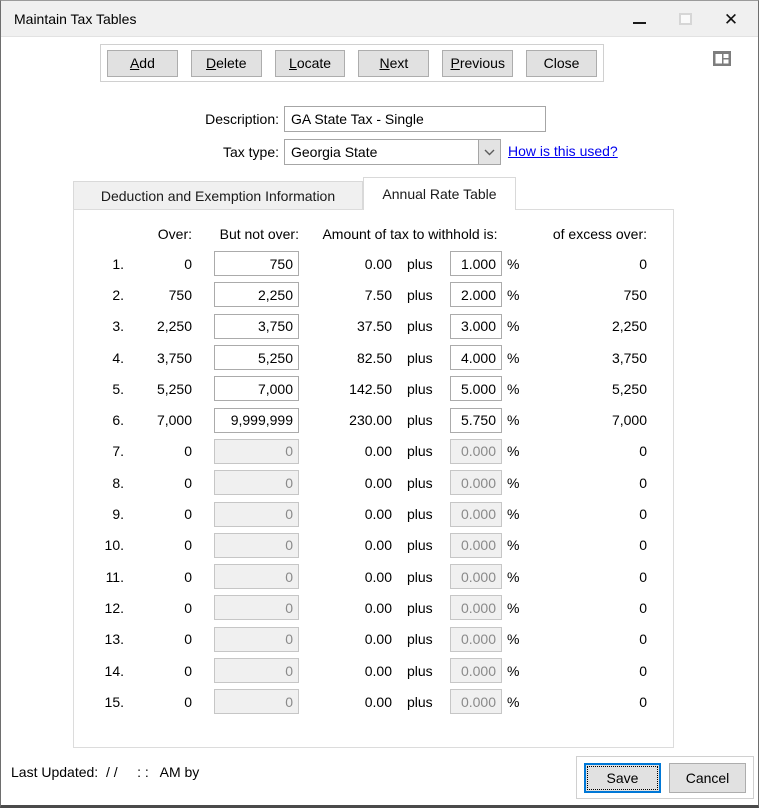  What do you see at coordinates (218, 195) in the screenshot?
I see `tab-deduction-exemption: Deduction and Exemption Information` at bounding box center [218, 195].